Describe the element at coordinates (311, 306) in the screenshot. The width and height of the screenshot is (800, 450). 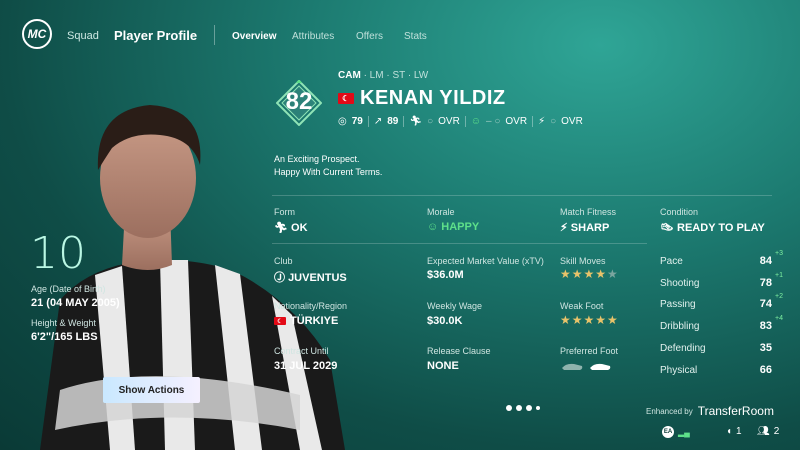
I see `nationality-label: Nationality/Region` at that location.